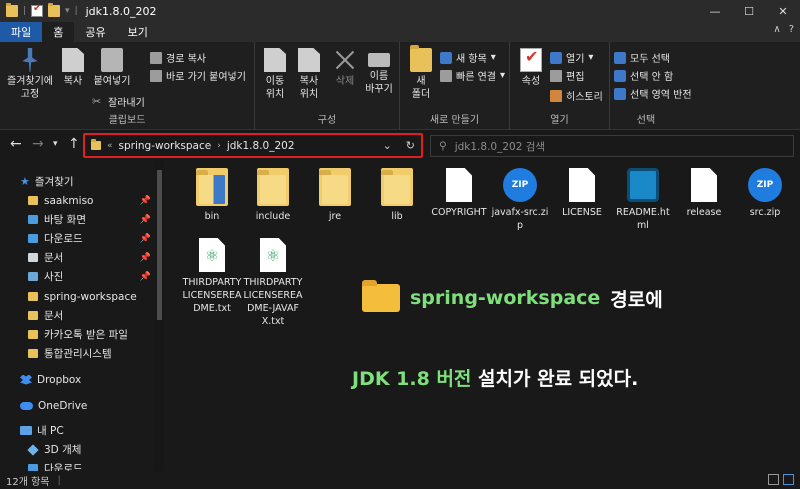 The image size is (800, 489). Describe the element at coordinates (63, 405) in the screenshot. I see `sidebar-item-label: OneDrive` at that location.